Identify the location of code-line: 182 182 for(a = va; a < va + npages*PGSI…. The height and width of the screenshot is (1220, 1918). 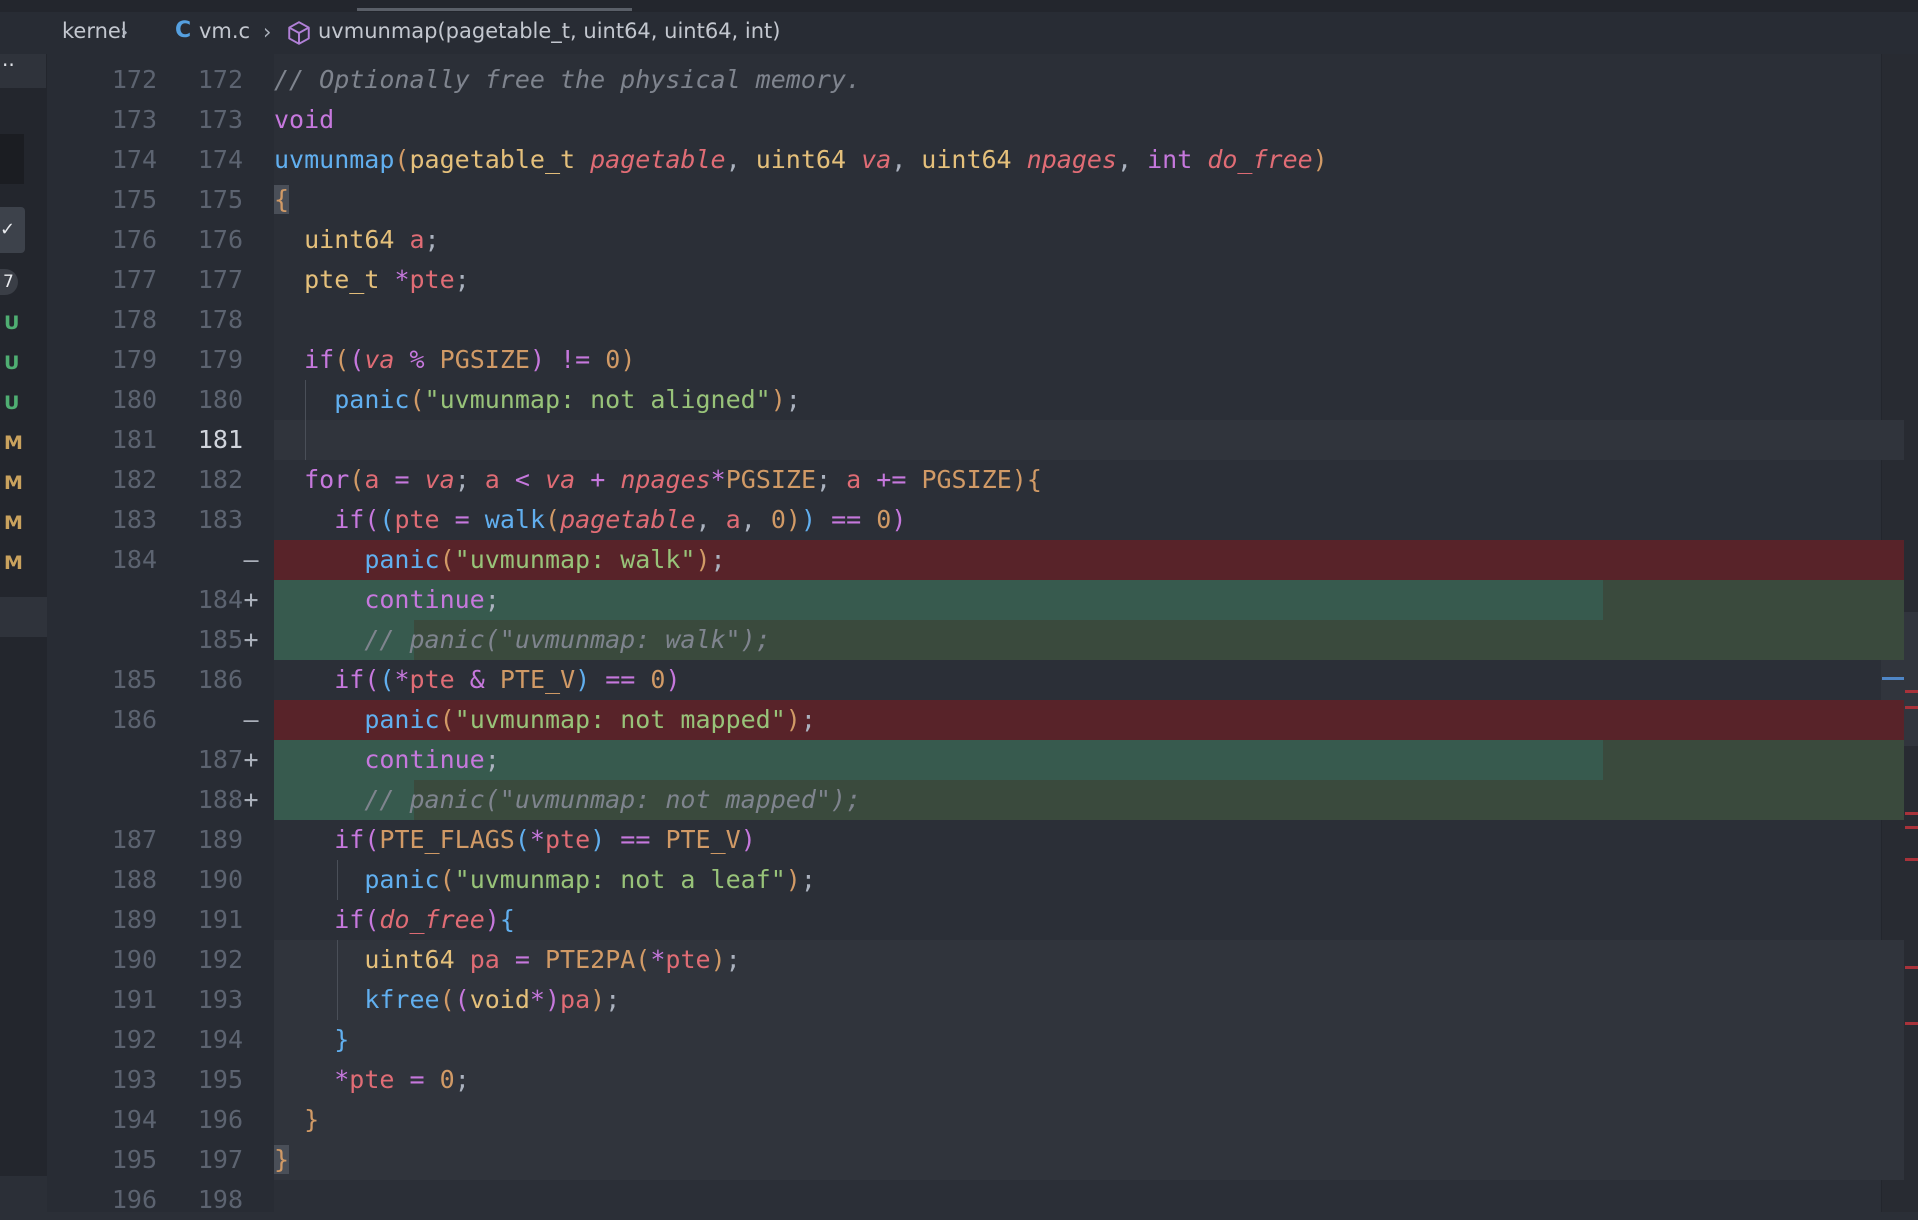
(975, 480).